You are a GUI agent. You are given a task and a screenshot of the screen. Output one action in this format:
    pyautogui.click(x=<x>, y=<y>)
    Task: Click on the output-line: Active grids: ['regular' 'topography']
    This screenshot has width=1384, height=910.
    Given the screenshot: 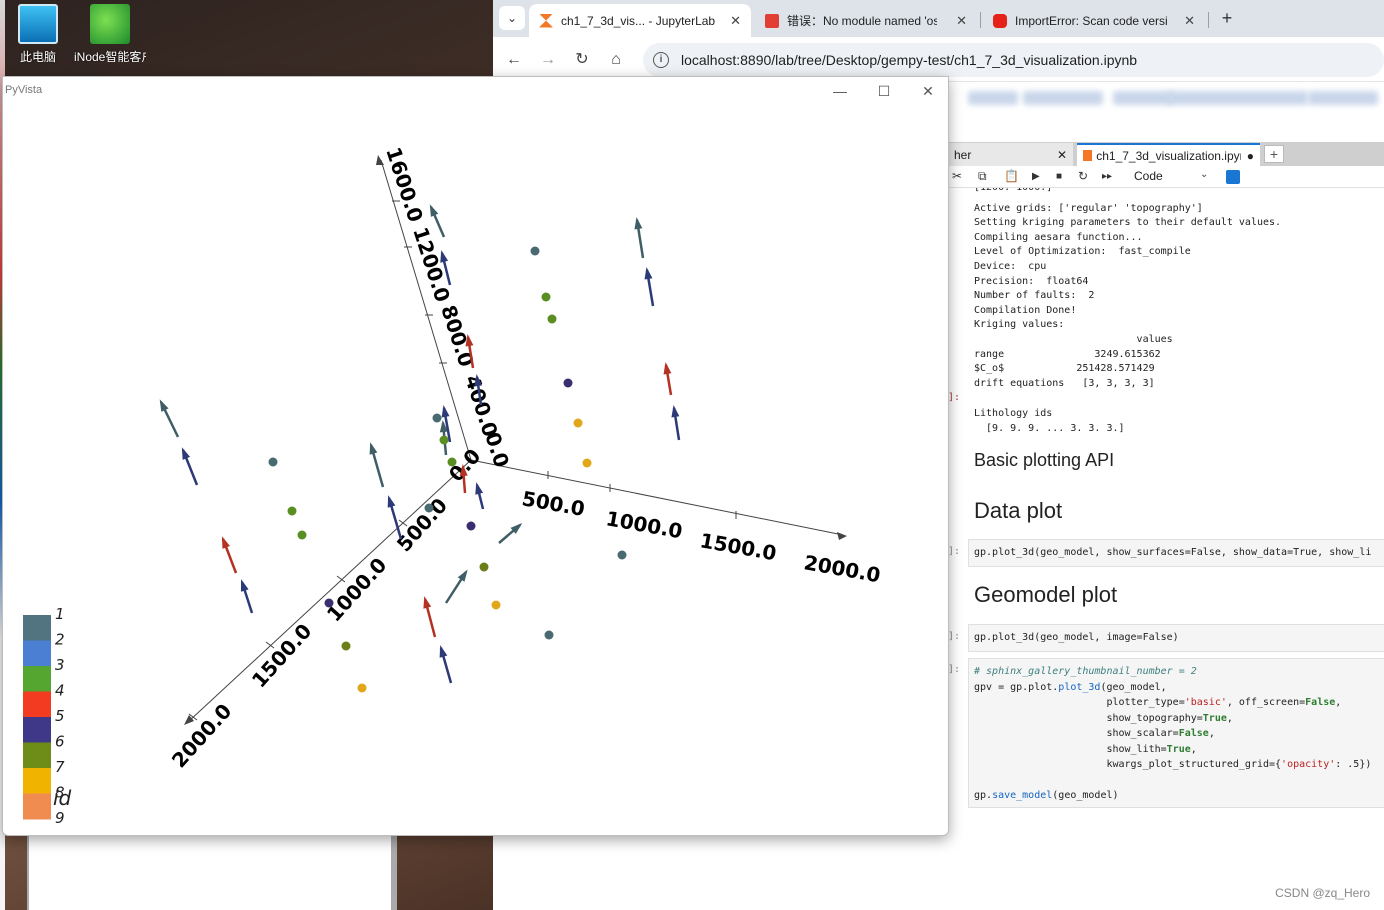 What is the action you would take?
    pyautogui.click(x=1088, y=208)
    